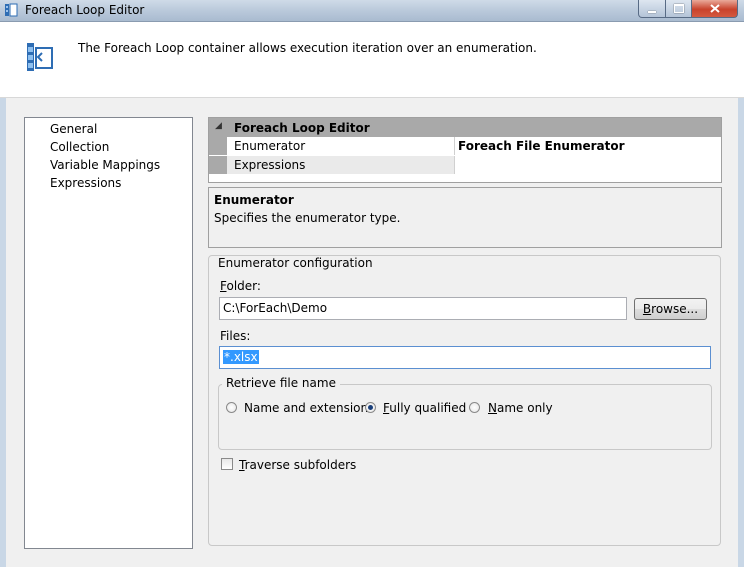 This screenshot has width=744, height=567. I want to click on grid-category-row: ◢ Foreach Loop Editor, so click(465, 127).